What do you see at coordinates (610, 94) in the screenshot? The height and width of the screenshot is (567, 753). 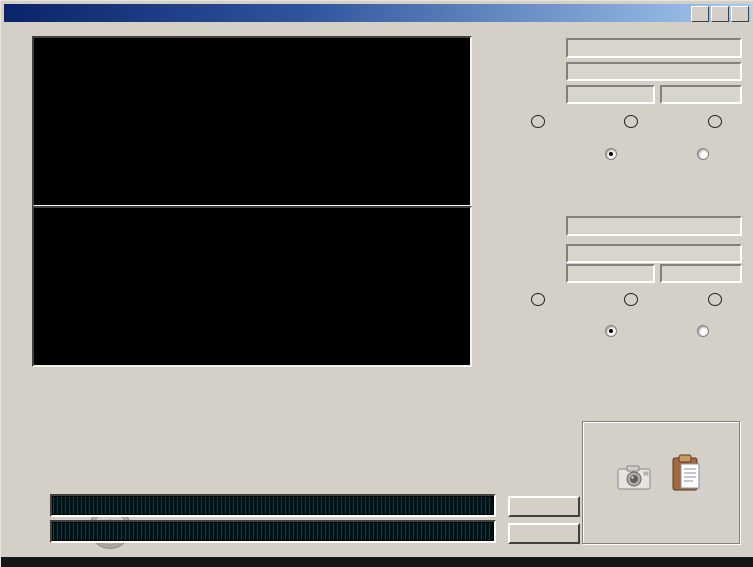 I see `book-type1-dvdplusrw` at bounding box center [610, 94].